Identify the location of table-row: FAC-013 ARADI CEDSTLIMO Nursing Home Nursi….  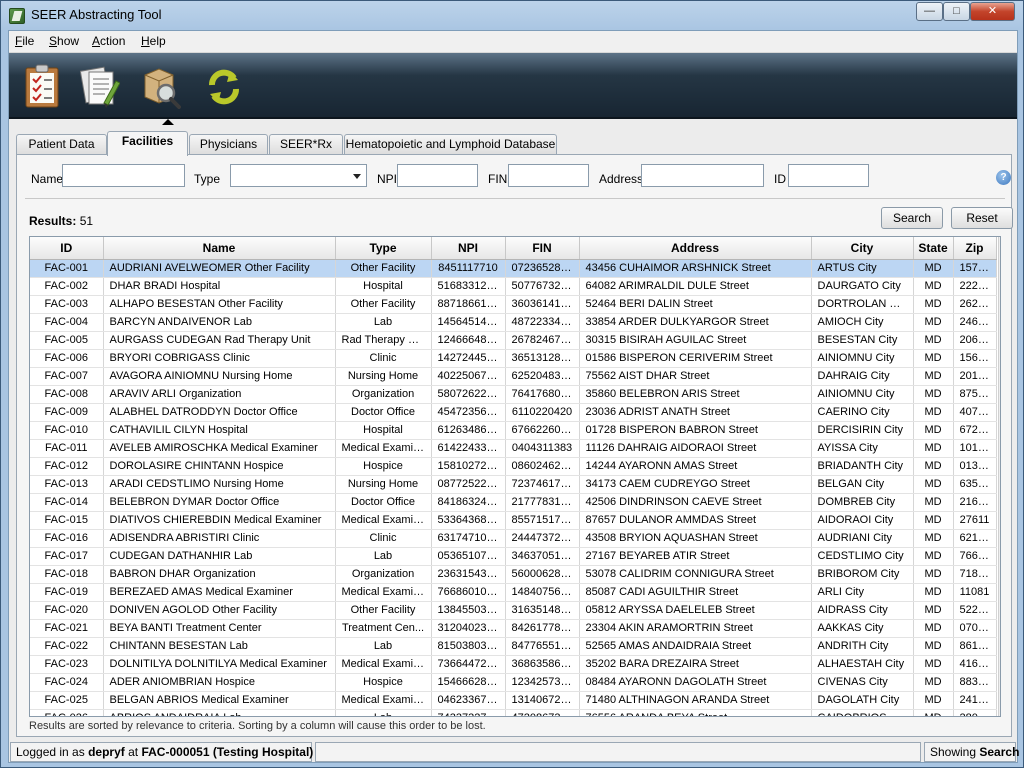
(513, 484).